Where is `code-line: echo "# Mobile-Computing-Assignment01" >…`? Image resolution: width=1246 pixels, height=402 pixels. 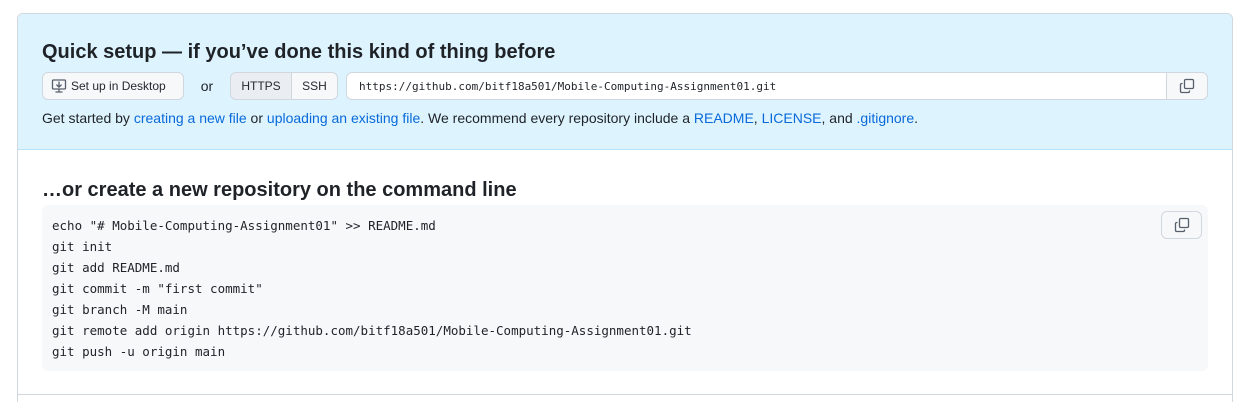 code-line: echo "# Mobile-Computing-Assignment01" >… is located at coordinates (244, 225).